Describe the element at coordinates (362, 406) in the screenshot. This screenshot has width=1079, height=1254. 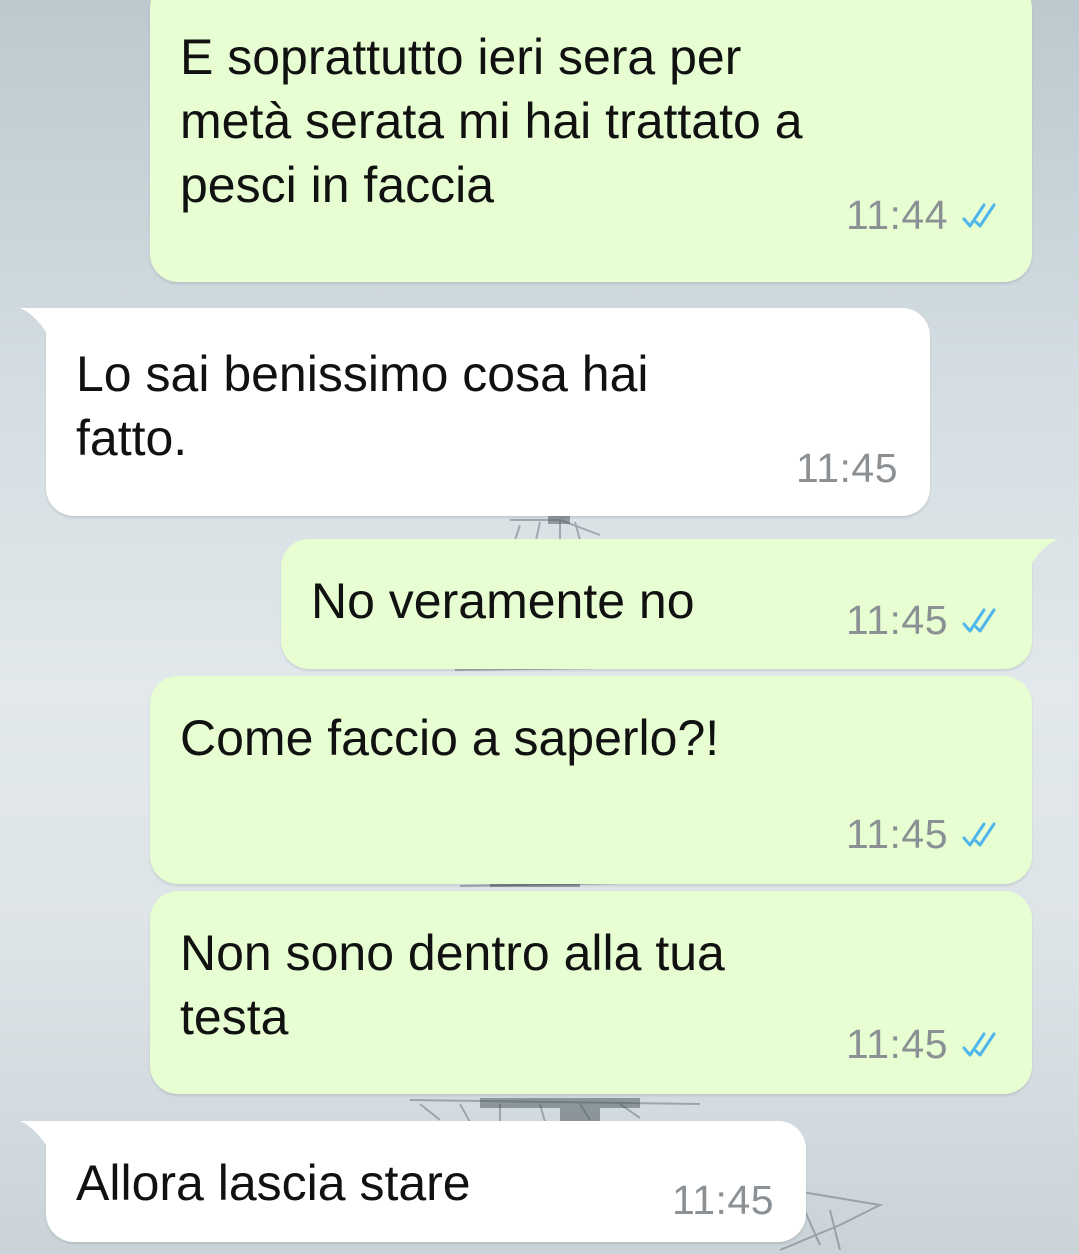
I see `message-text: Lo sai benissimo cosa hai fatto.` at that location.